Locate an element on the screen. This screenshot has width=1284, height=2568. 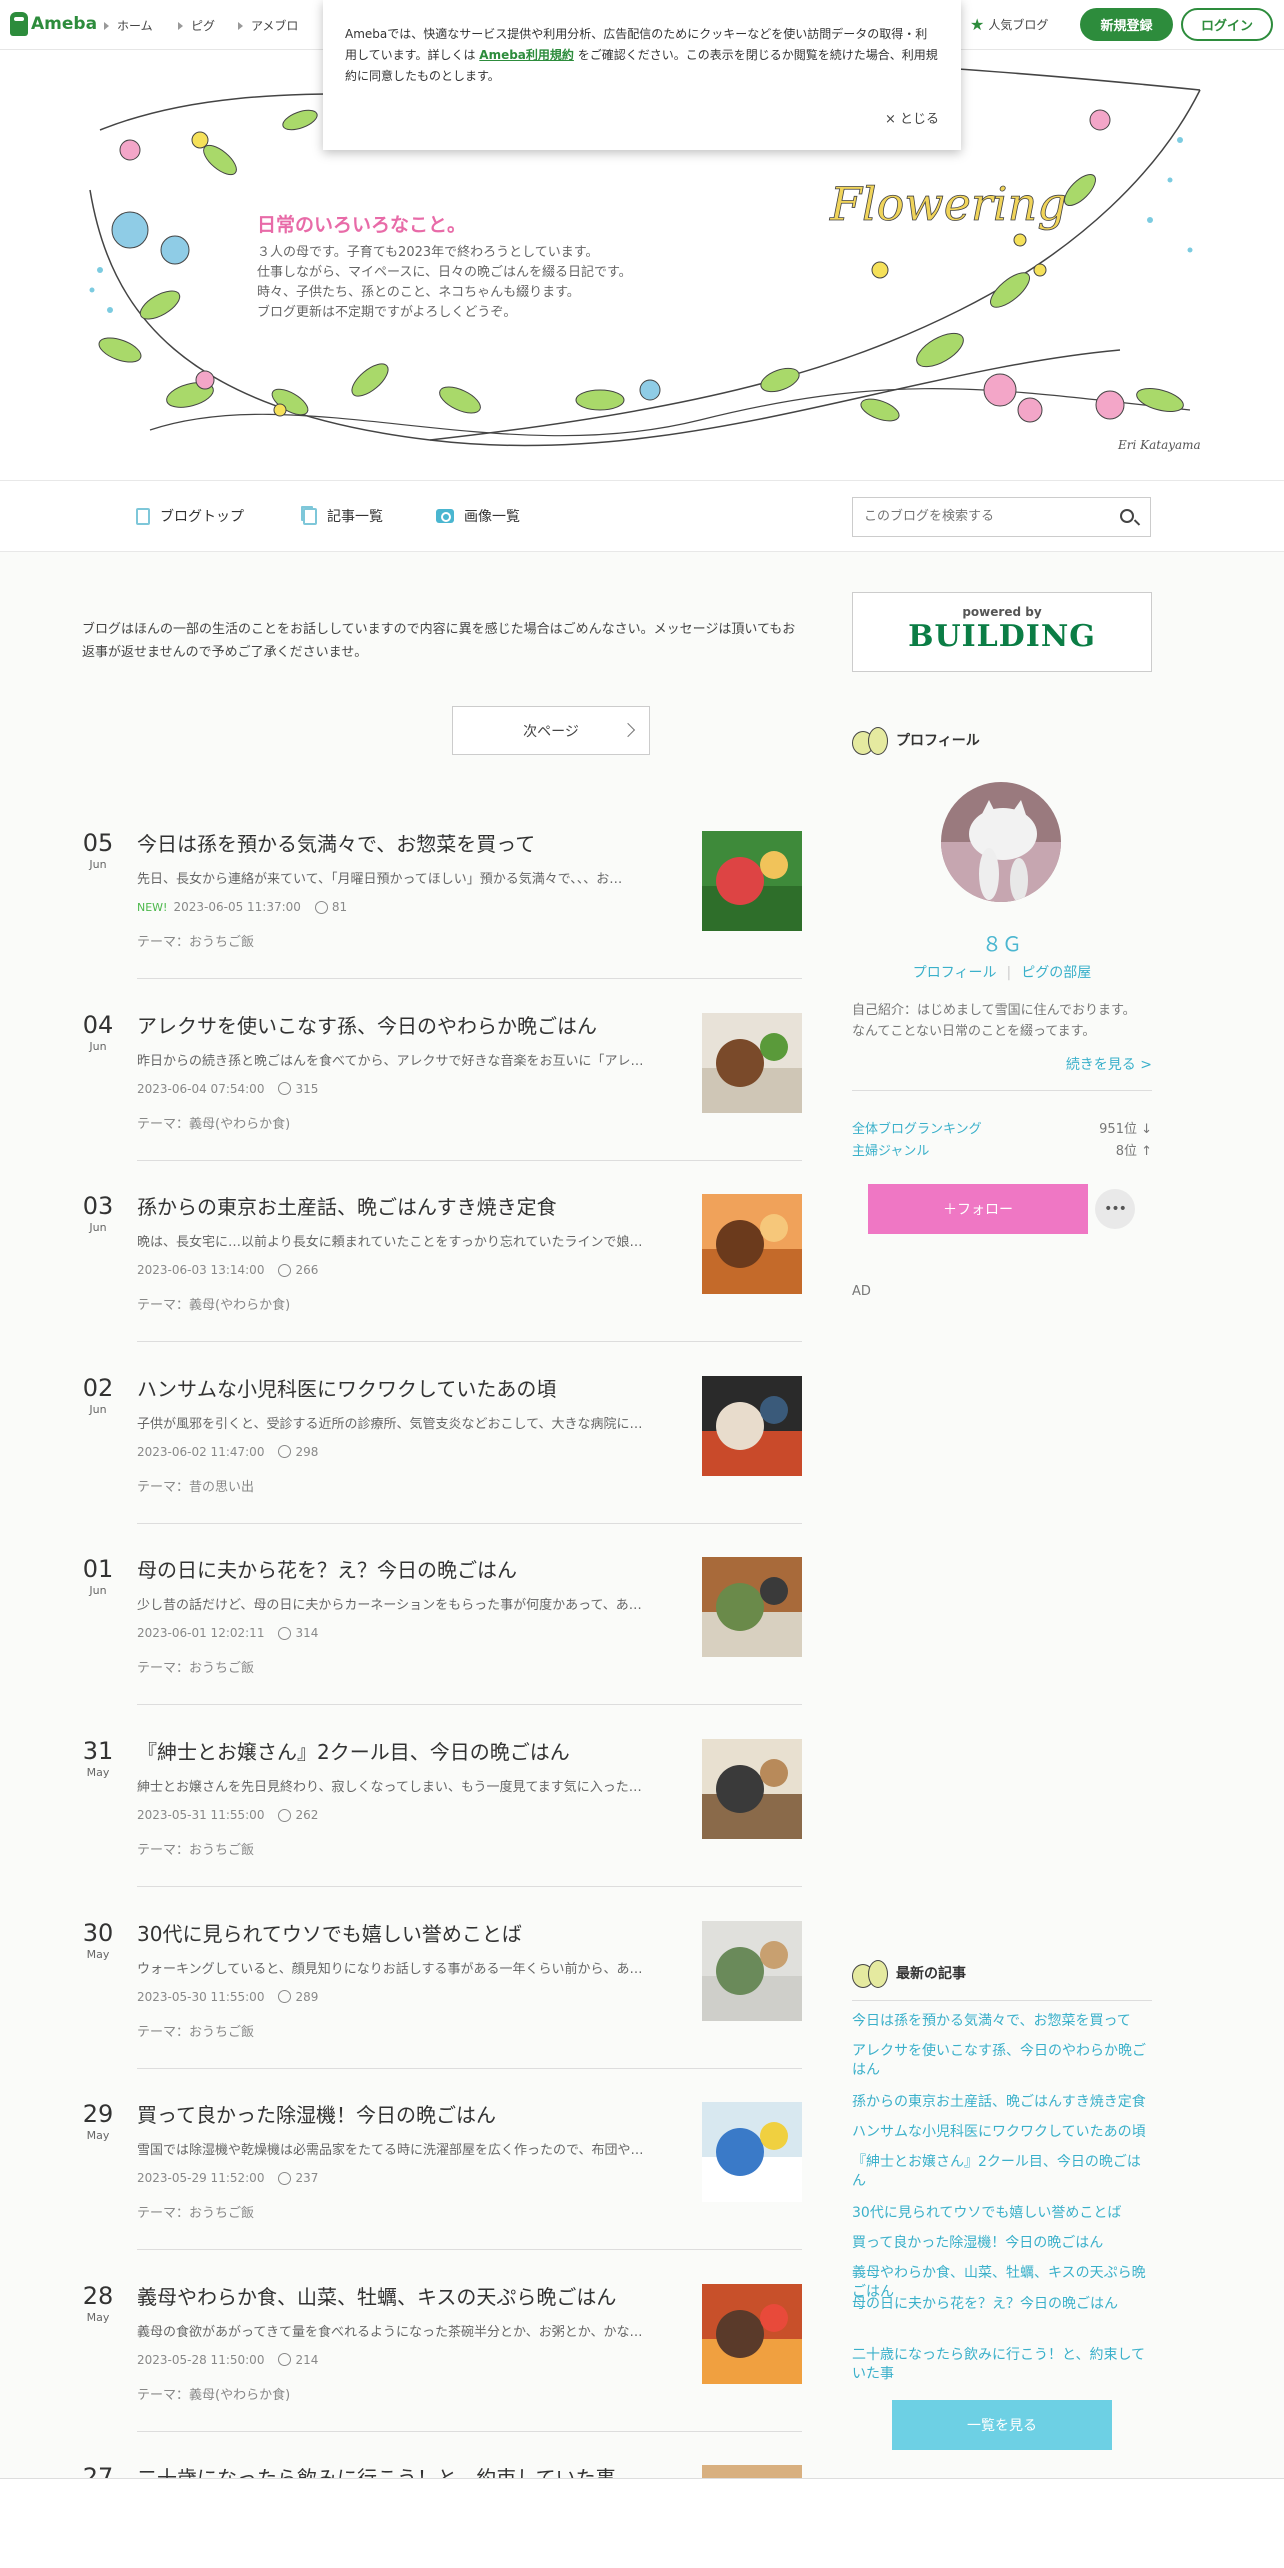
nav-ameblo-link: アメブロ is located at coordinates (268, 25).